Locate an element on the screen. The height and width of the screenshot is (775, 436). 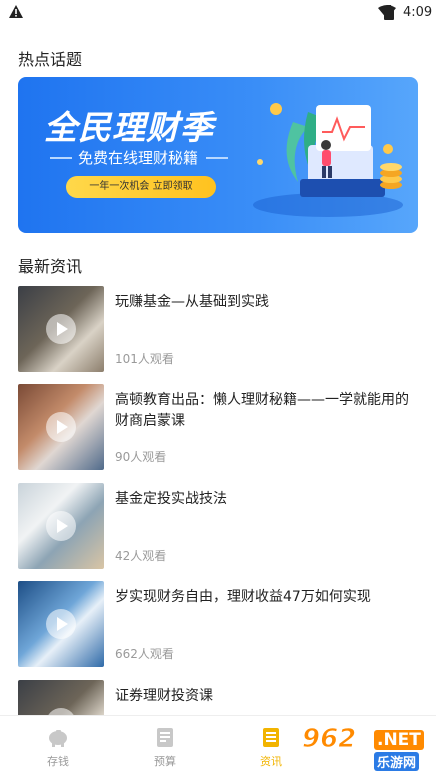
news-title: 岁实现财务自由，理财收益47万如何实现 is located at coordinates (243, 597).